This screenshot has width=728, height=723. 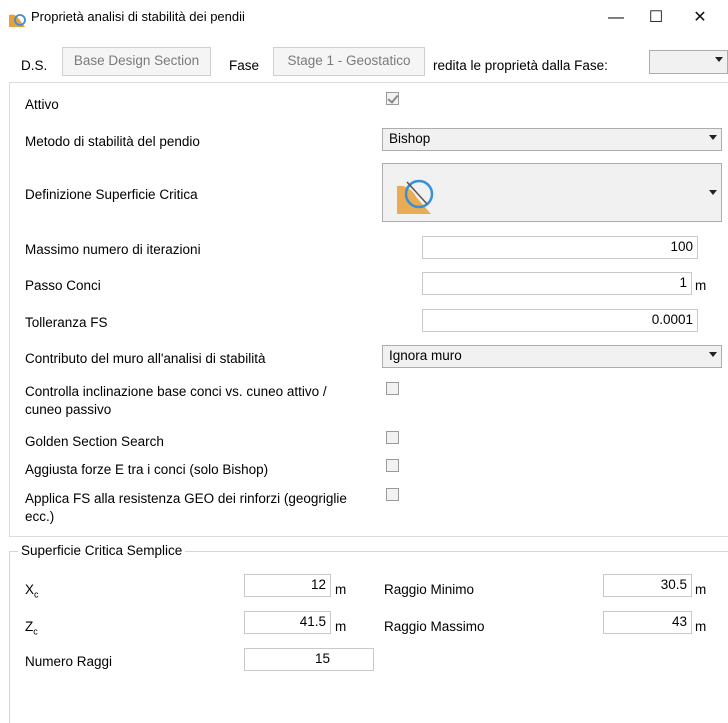 What do you see at coordinates (429, 589) in the screenshot?
I see `raggio-min-label: Raggio Minimo` at bounding box center [429, 589].